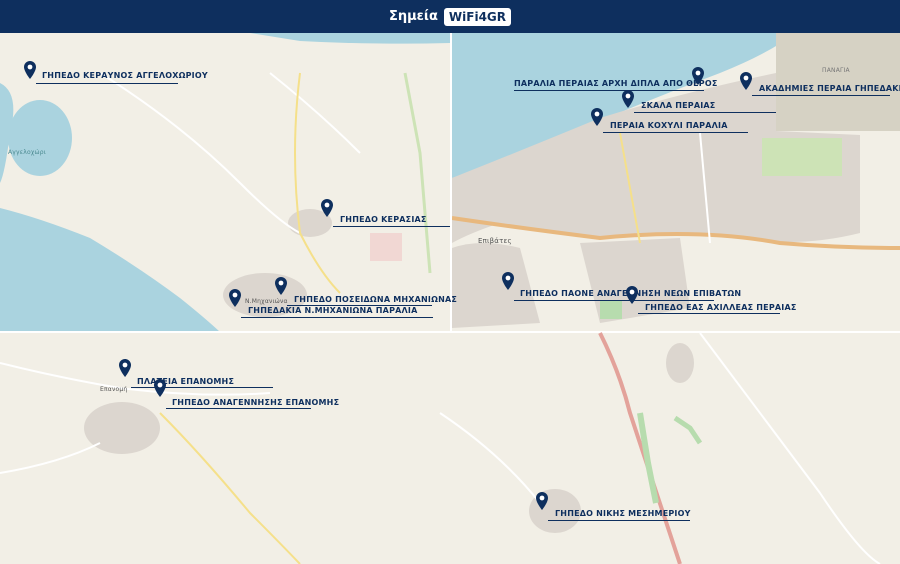 The width and height of the screenshot is (900, 564). I want to click on marker-label: ΓΗΠΕΔΟ ΚΕΡΑΥΝΟΣ ΑΓΓΕΛΟΧΩΡΙΟΥ, so click(125, 75).